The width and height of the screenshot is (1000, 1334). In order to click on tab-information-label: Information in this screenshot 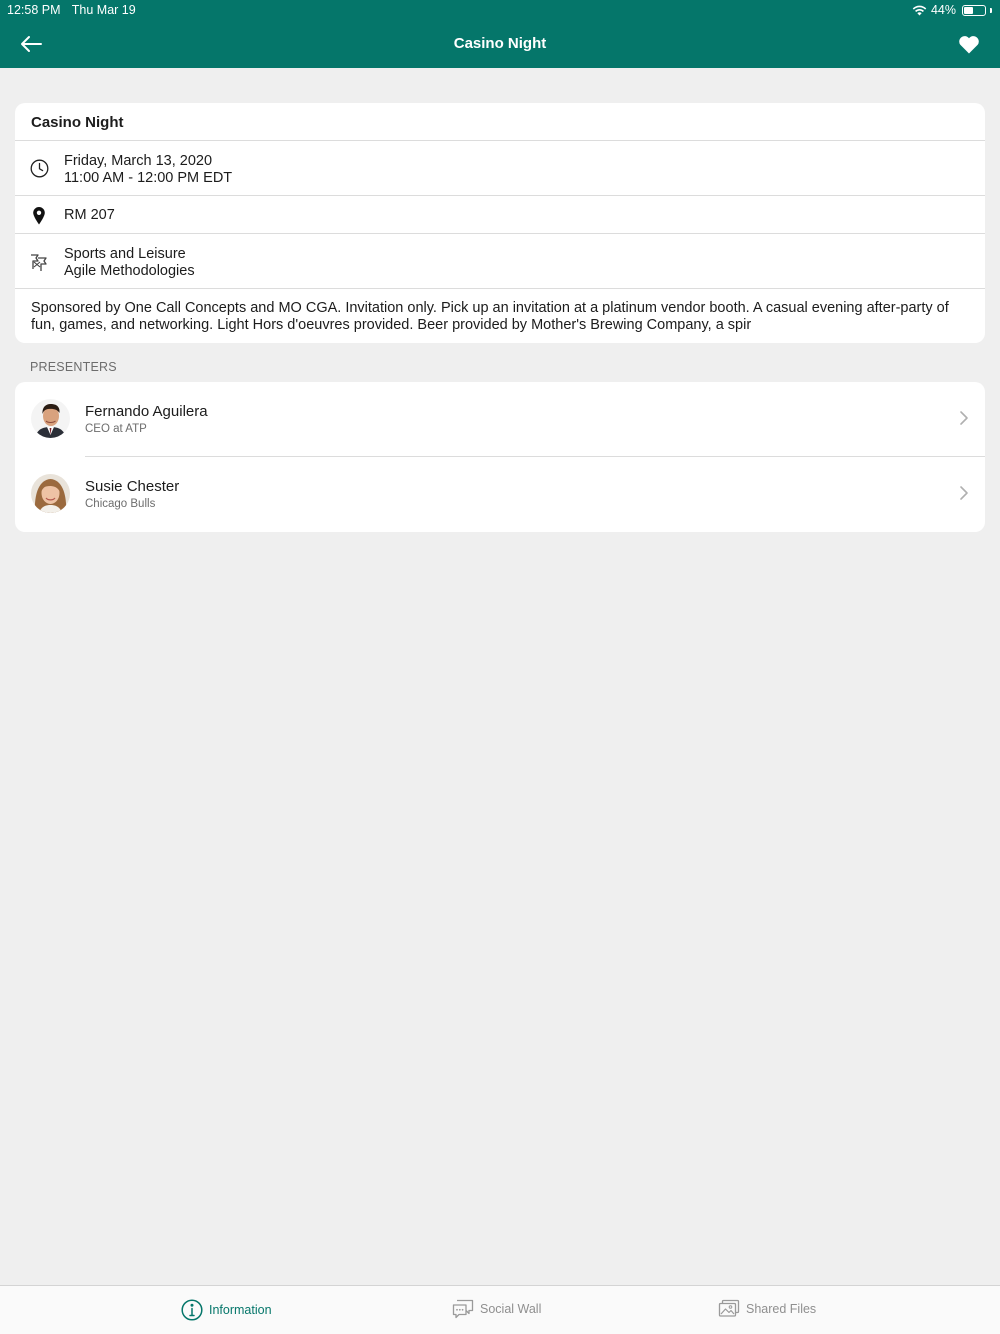, I will do `click(240, 1310)`.